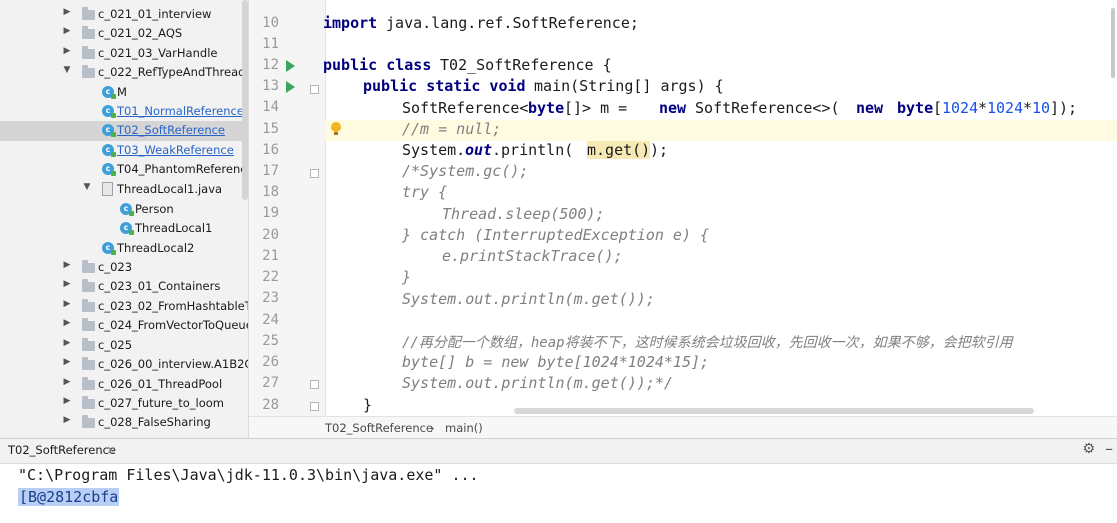 The width and height of the screenshot is (1117, 523). What do you see at coordinates (721, 236) in the screenshot?
I see `code-line-20: } catch (InterruptedException e) {` at bounding box center [721, 236].